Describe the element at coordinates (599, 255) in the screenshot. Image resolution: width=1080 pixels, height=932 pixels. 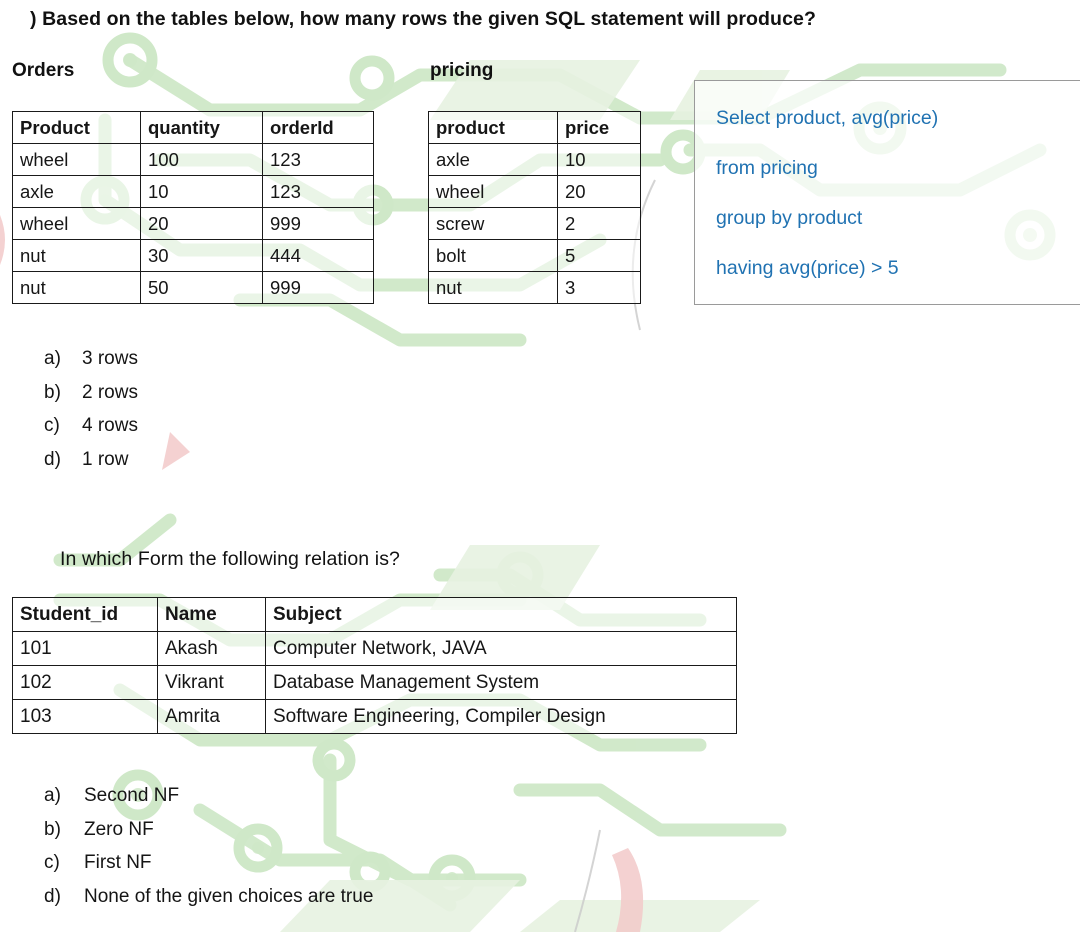
I see `table-cell: 5` at that location.